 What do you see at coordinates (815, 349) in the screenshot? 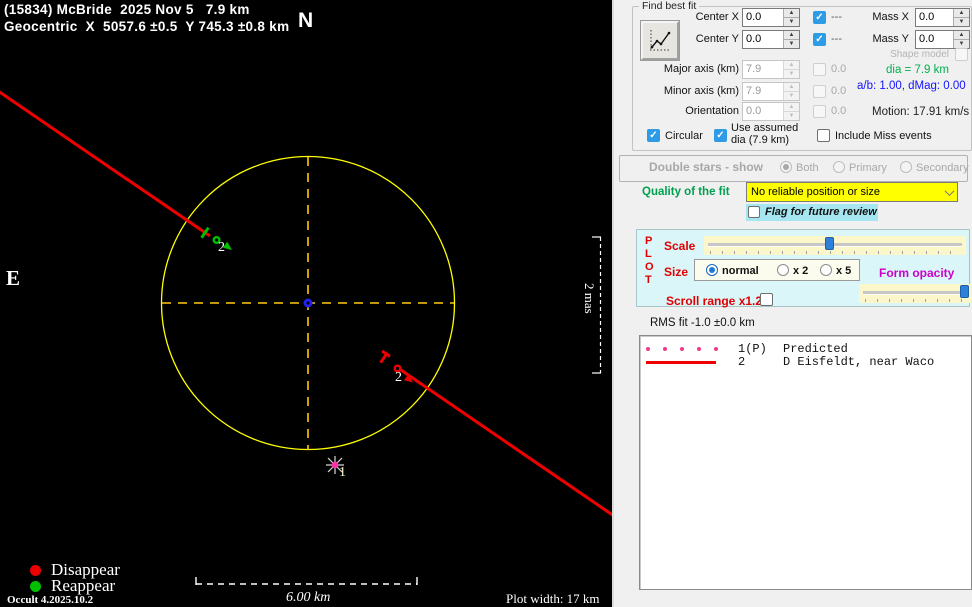
I see `list-item-name: Predicted` at bounding box center [815, 349].